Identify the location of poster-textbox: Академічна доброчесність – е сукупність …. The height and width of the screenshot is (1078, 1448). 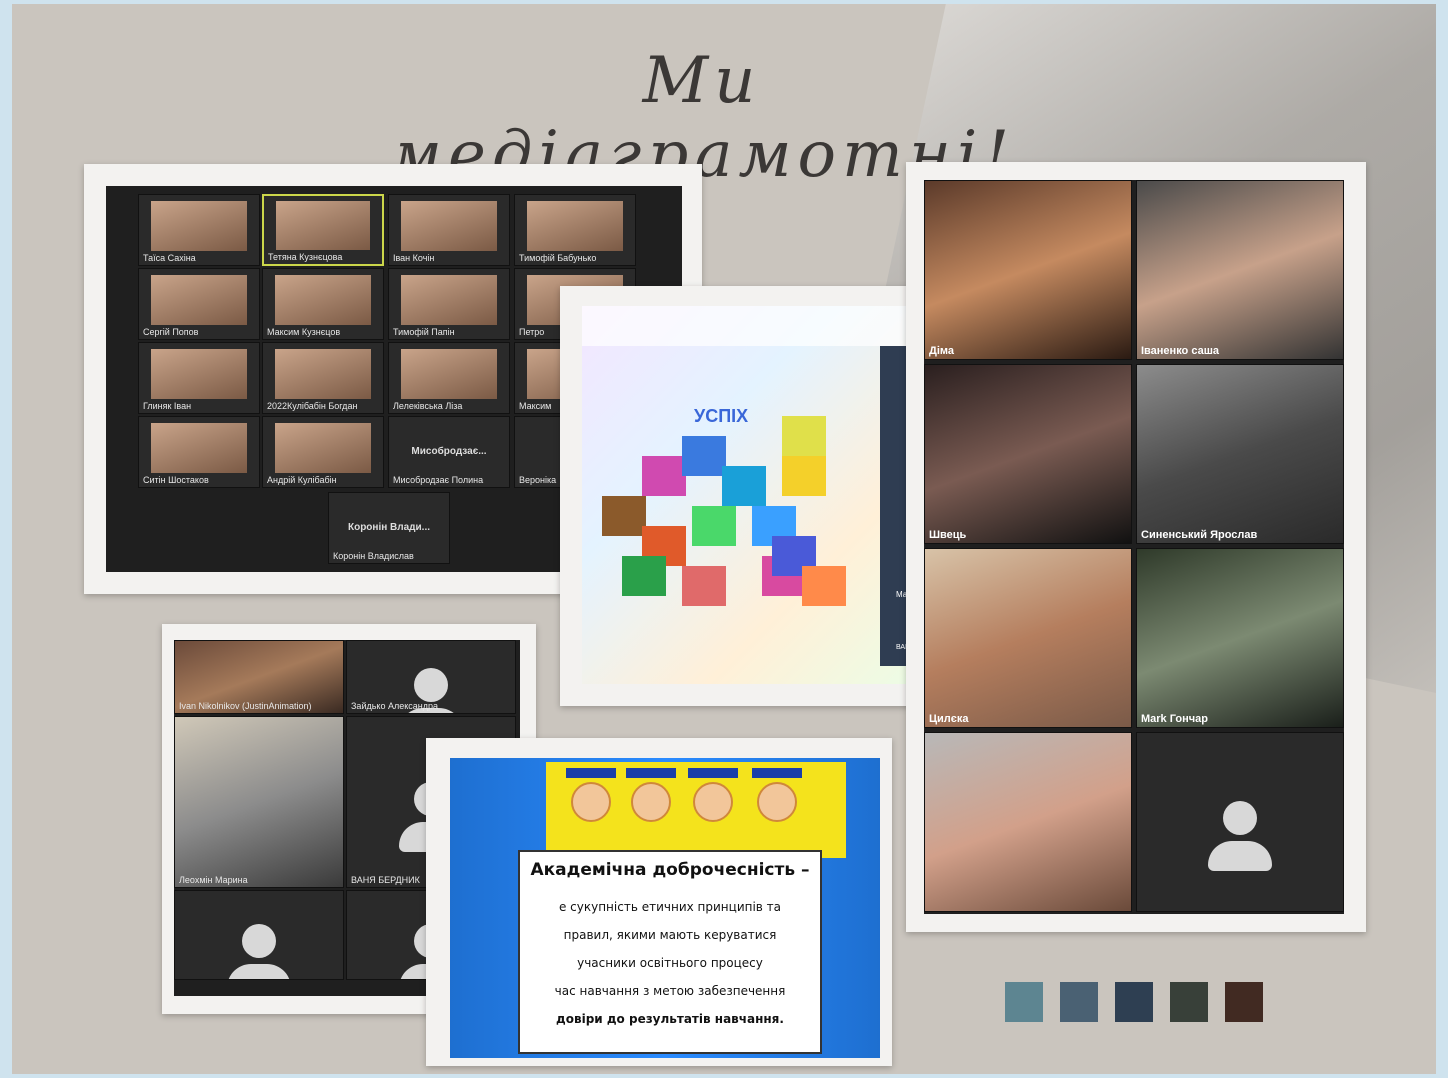
(670, 952).